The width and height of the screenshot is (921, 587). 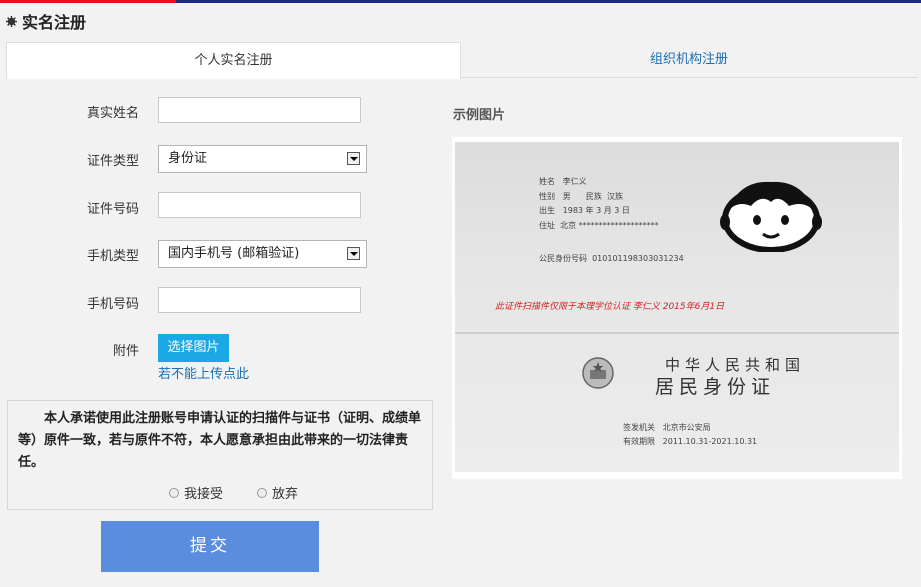 I want to click on card-sex-value: 男, so click(x=566, y=196).